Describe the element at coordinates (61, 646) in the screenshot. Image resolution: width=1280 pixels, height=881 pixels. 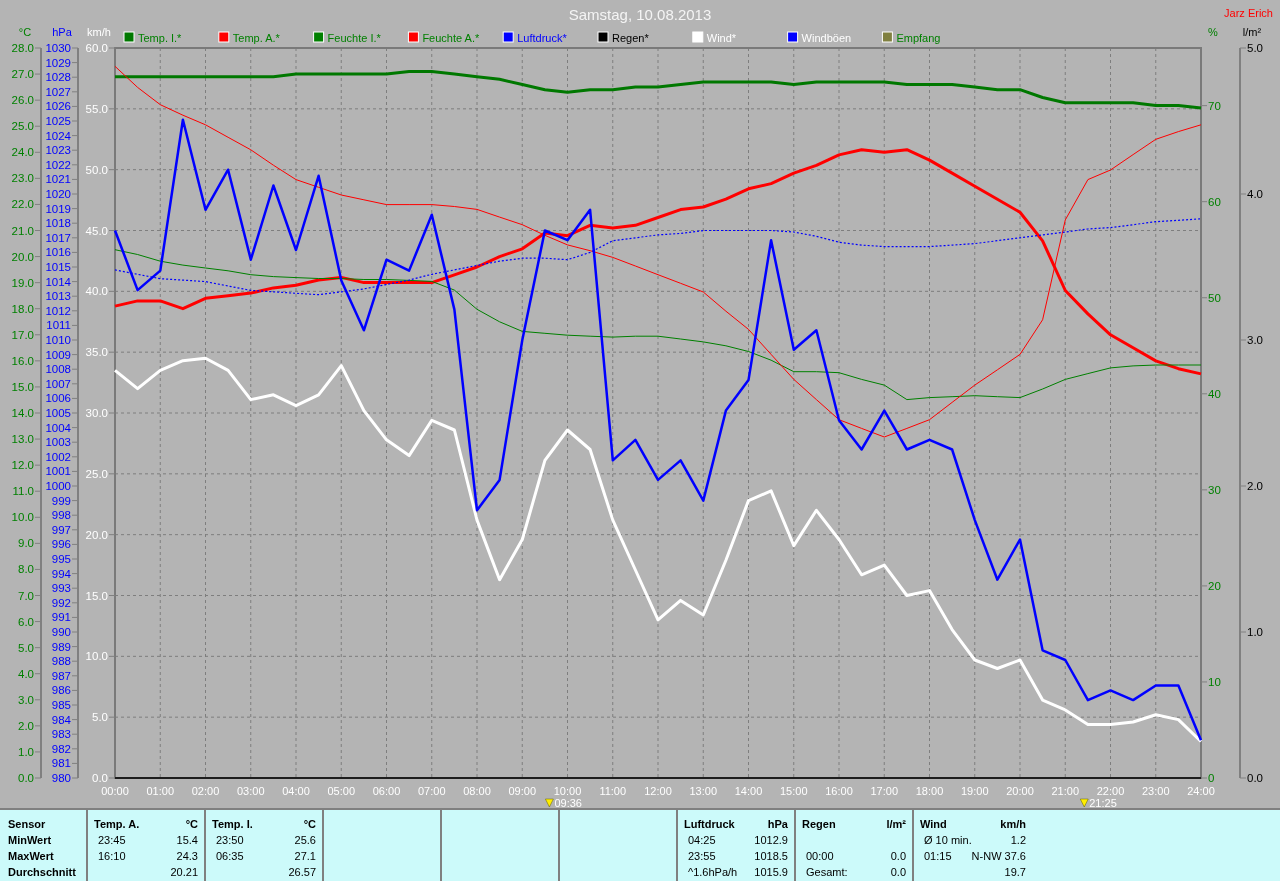
I see `axis-tick-label: 989` at that location.